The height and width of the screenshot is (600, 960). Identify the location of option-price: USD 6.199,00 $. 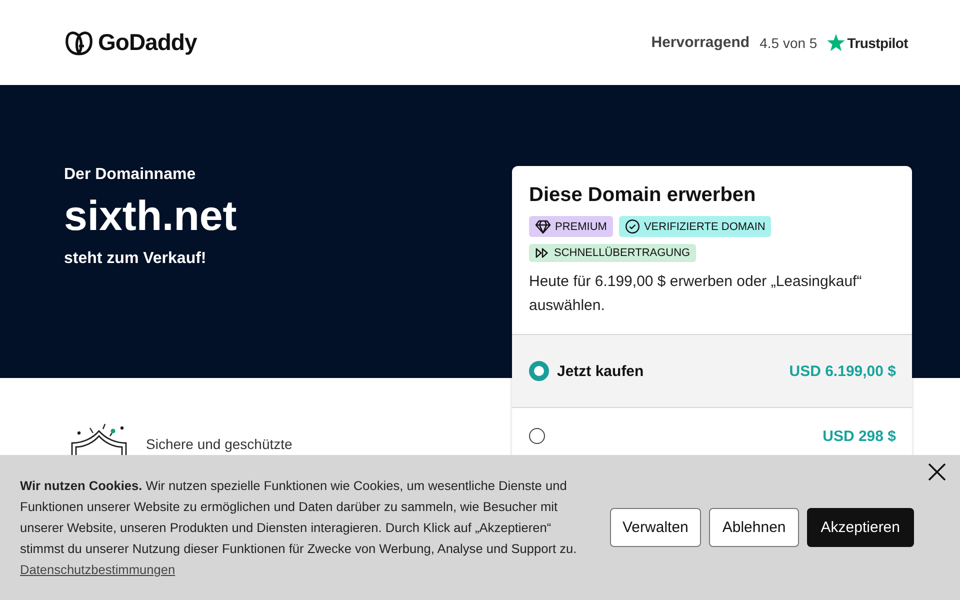
(842, 371).